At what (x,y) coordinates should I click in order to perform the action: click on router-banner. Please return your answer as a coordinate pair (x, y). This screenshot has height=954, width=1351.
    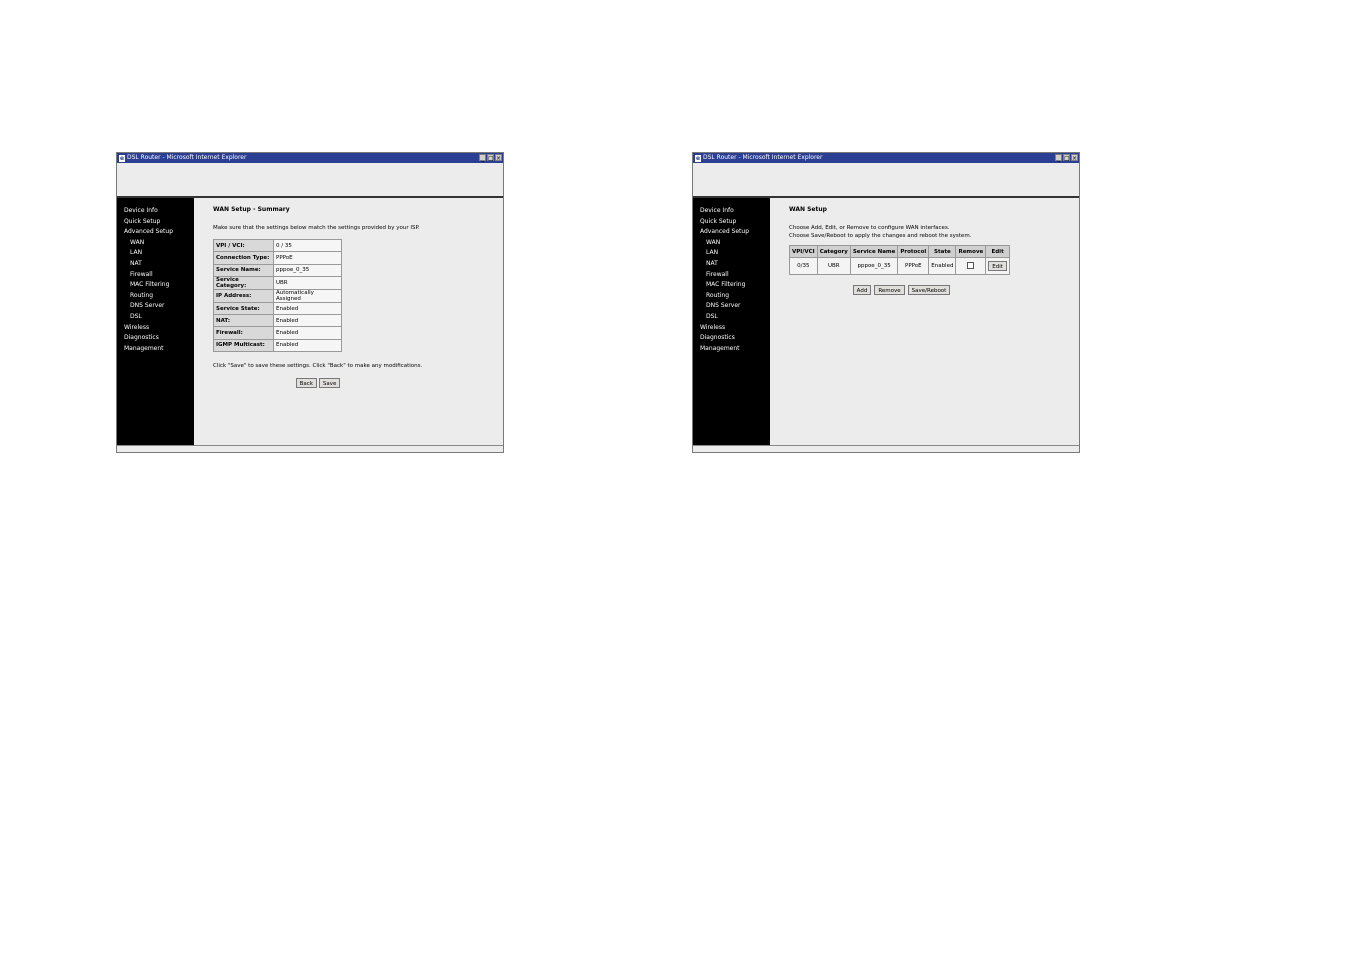
    Looking at the image, I should click on (886, 180).